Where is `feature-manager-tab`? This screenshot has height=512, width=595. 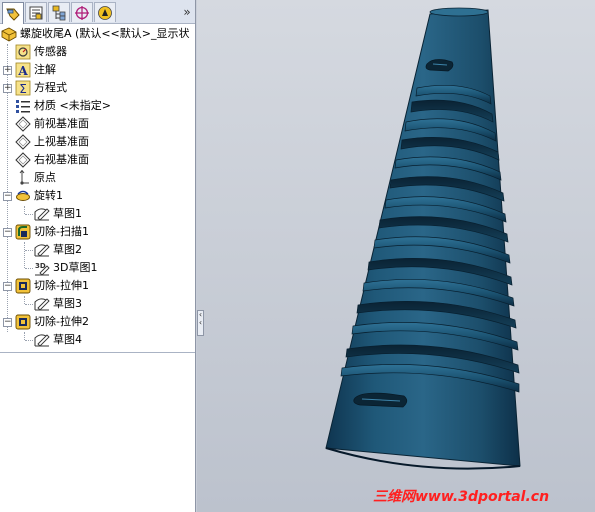
feature-manager-tab is located at coordinates (13, 13).